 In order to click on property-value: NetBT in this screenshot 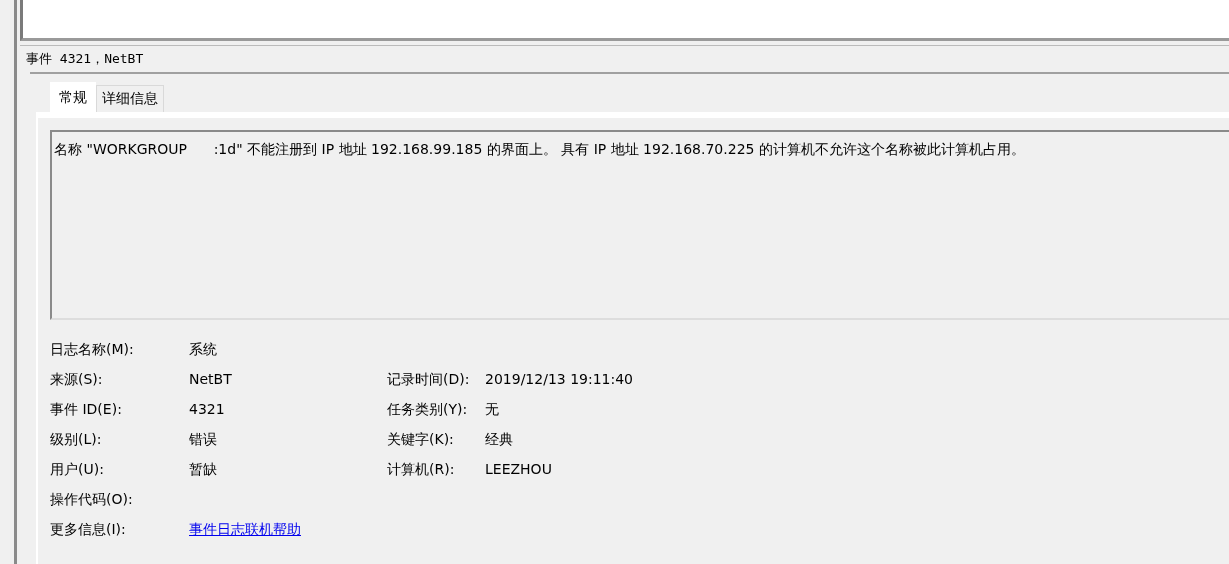, I will do `click(211, 379)`.